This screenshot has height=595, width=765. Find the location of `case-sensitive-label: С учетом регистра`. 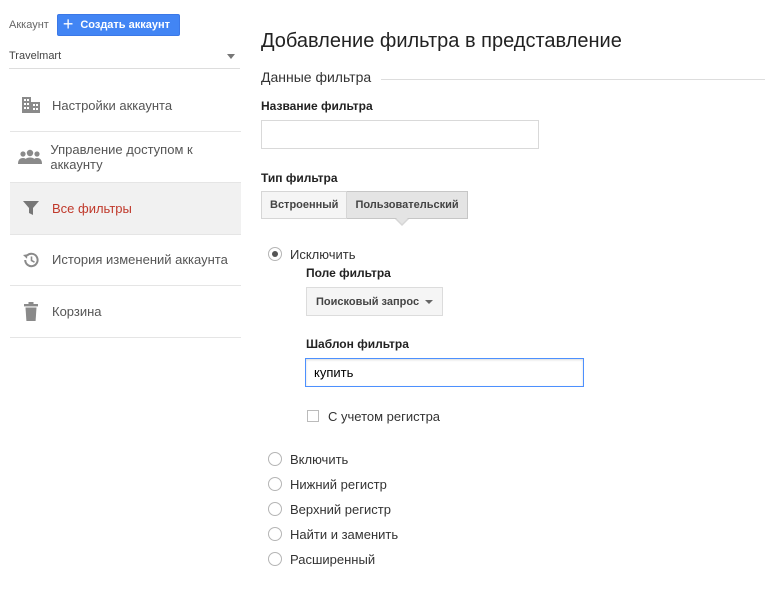

case-sensitive-label: С учетом регистра is located at coordinates (384, 416).